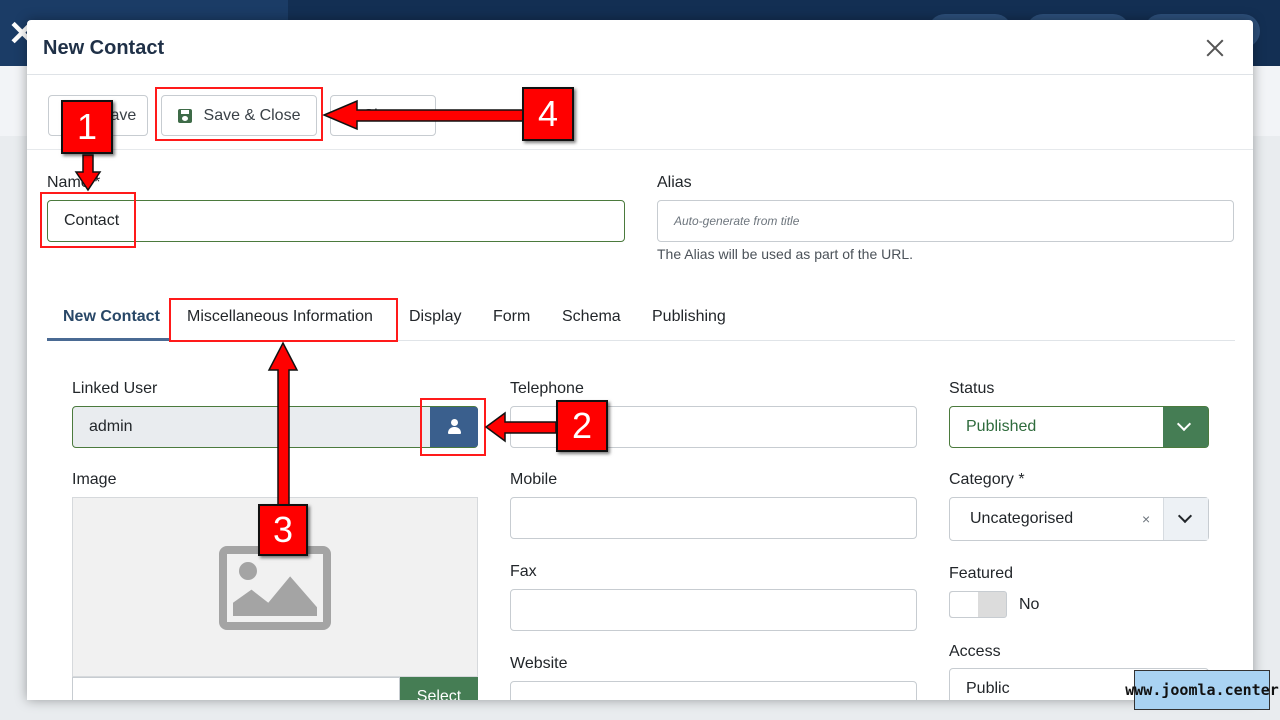 This screenshot has height=720, width=1280. Describe the element at coordinates (1202, 690) in the screenshot. I see `watermark: www.joomla.center` at that location.